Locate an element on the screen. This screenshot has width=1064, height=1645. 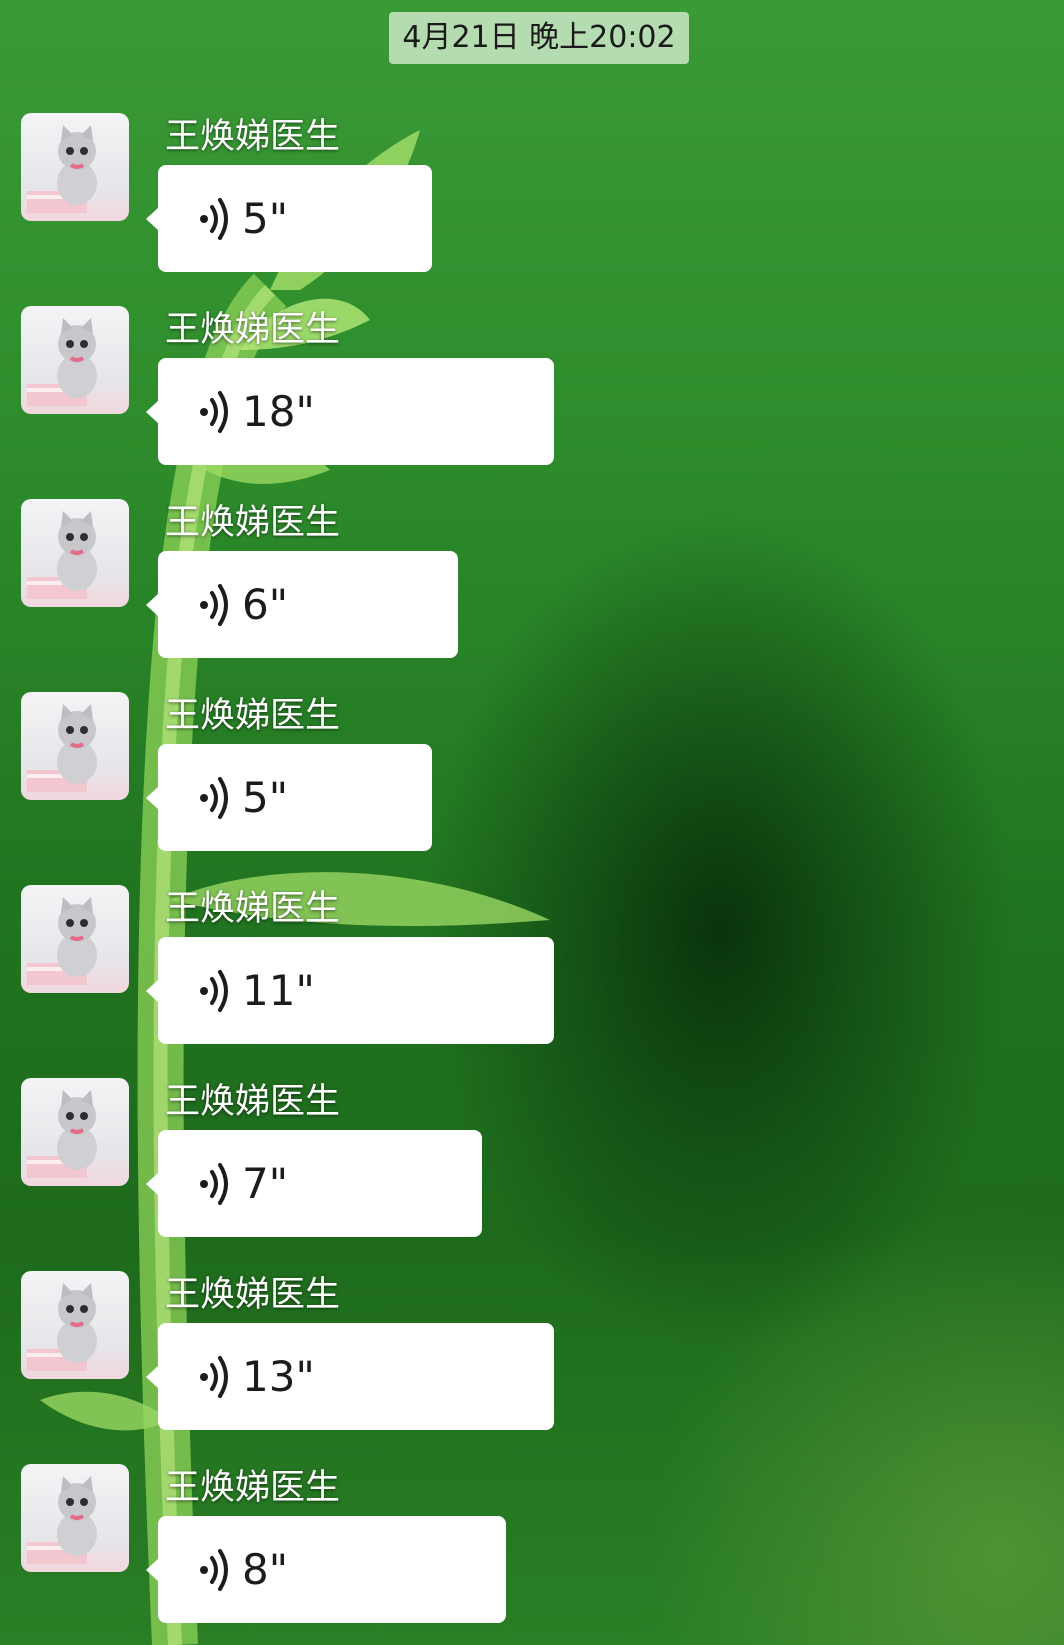
voice-message: 王焕娣医生 7" is located at coordinates (532, 1168).